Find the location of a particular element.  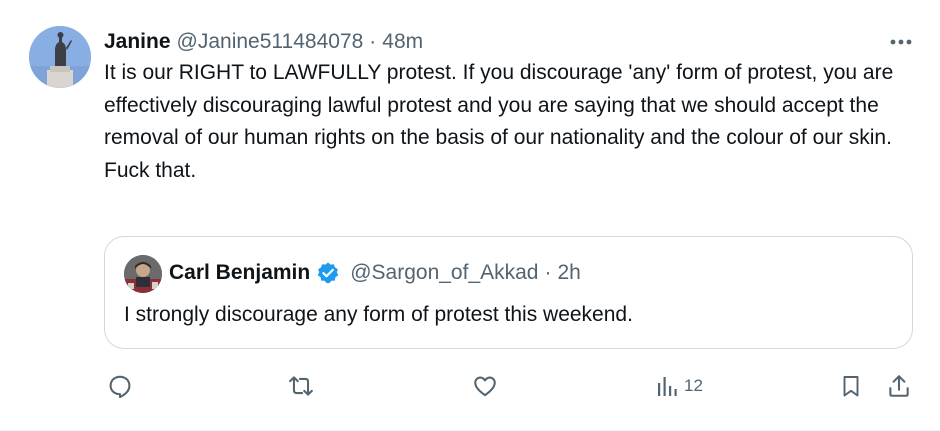

retweet-icon is located at coordinates (301, 386).